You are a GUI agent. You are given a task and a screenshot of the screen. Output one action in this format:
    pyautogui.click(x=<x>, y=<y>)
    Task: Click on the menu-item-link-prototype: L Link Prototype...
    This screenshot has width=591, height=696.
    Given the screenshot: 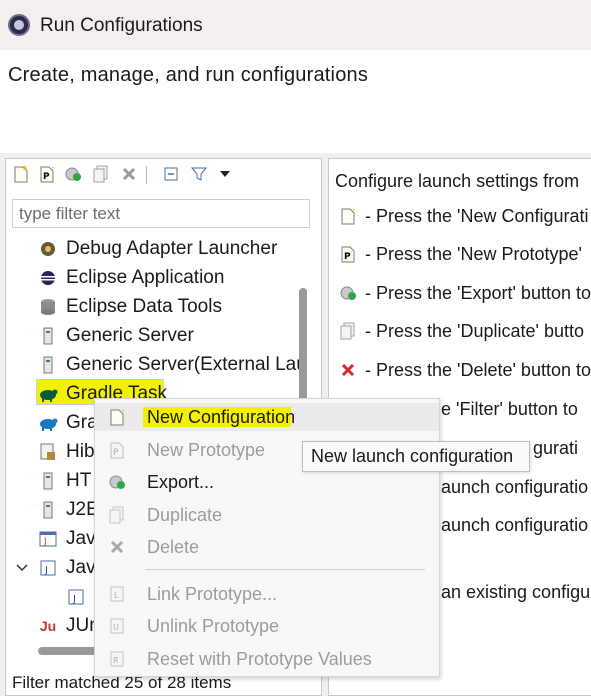 What is the action you would take?
    pyautogui.click(x=267, y=594)
    